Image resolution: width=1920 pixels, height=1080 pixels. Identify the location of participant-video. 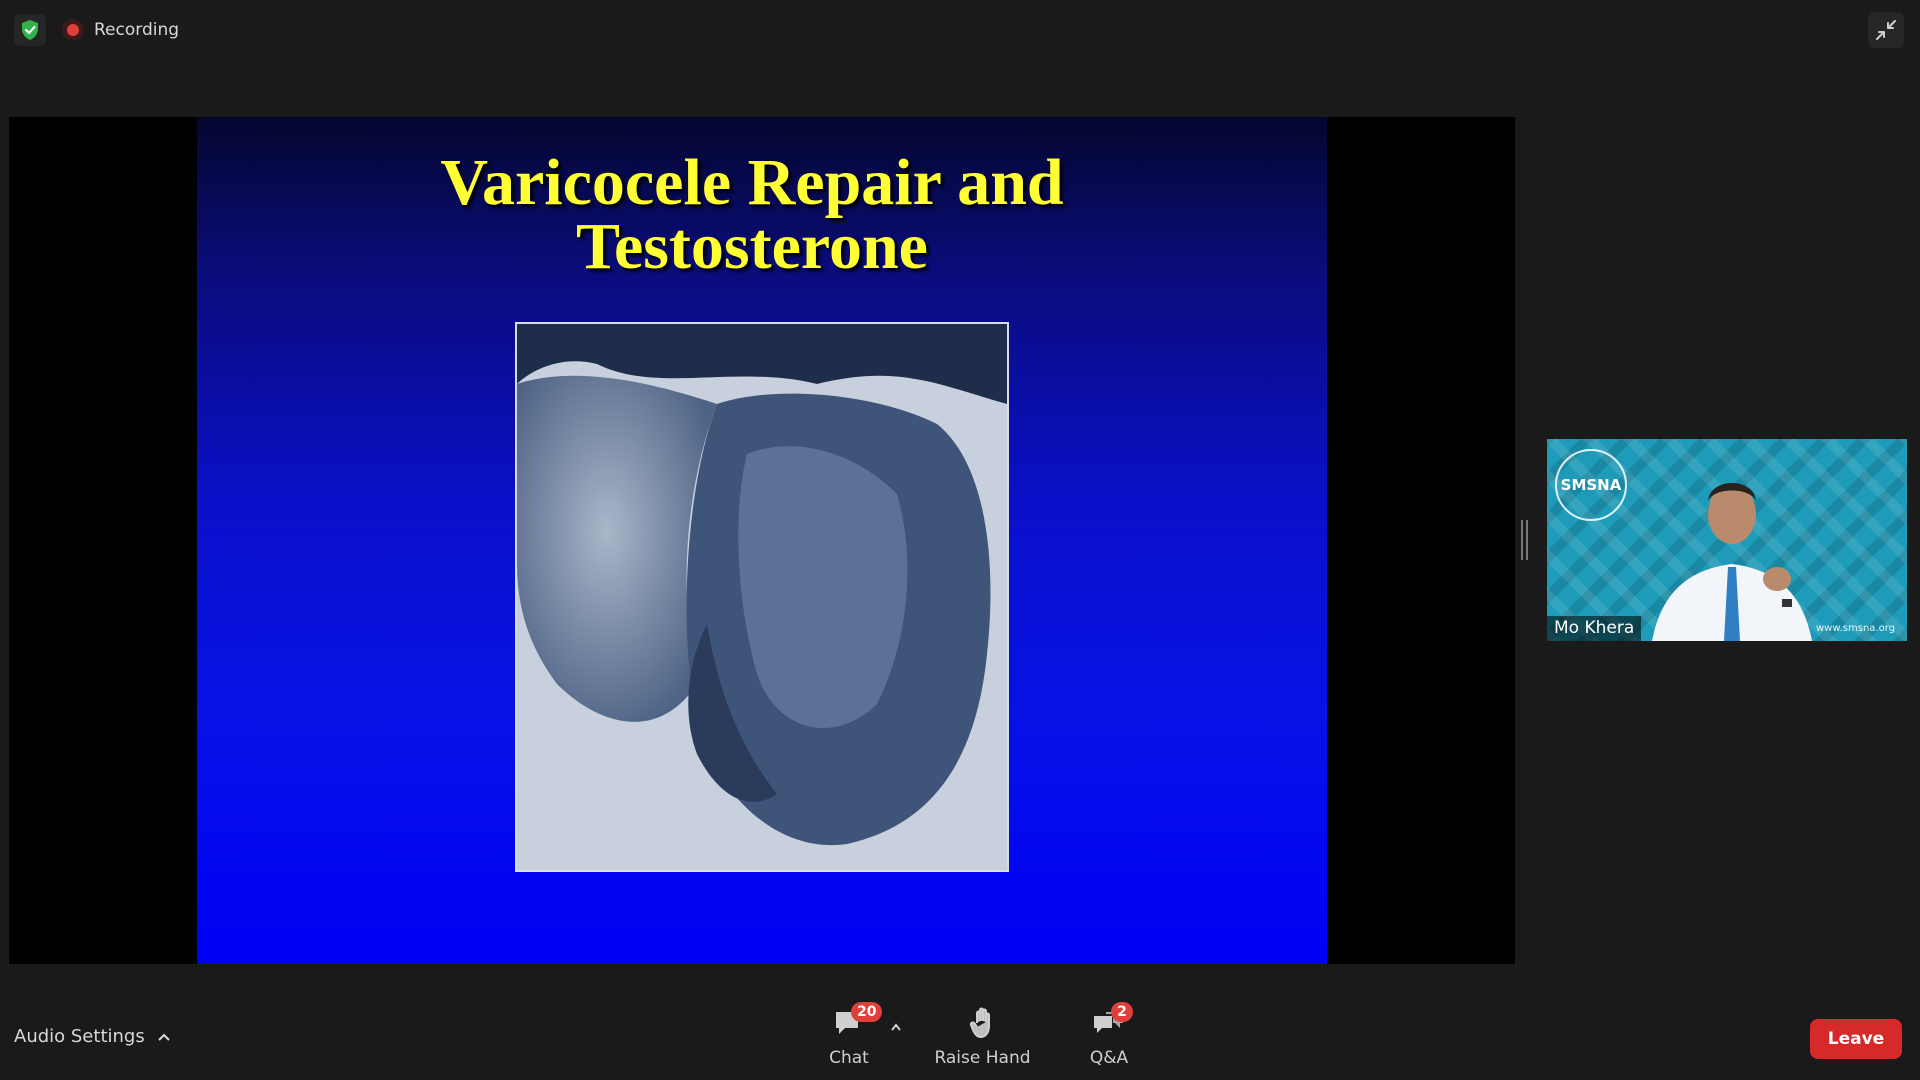
(1732, 562).